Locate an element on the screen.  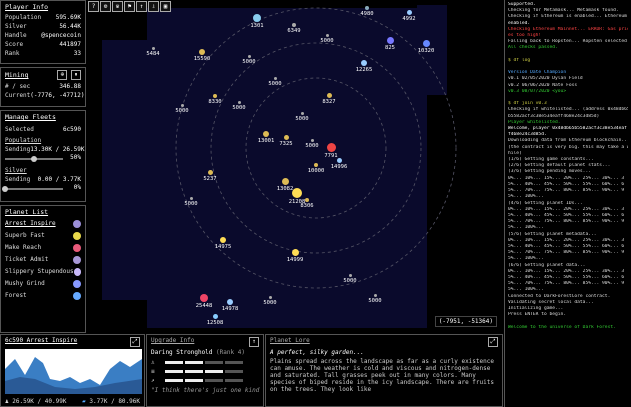
planet-label: 1301 is located at coordinates (257, 26).